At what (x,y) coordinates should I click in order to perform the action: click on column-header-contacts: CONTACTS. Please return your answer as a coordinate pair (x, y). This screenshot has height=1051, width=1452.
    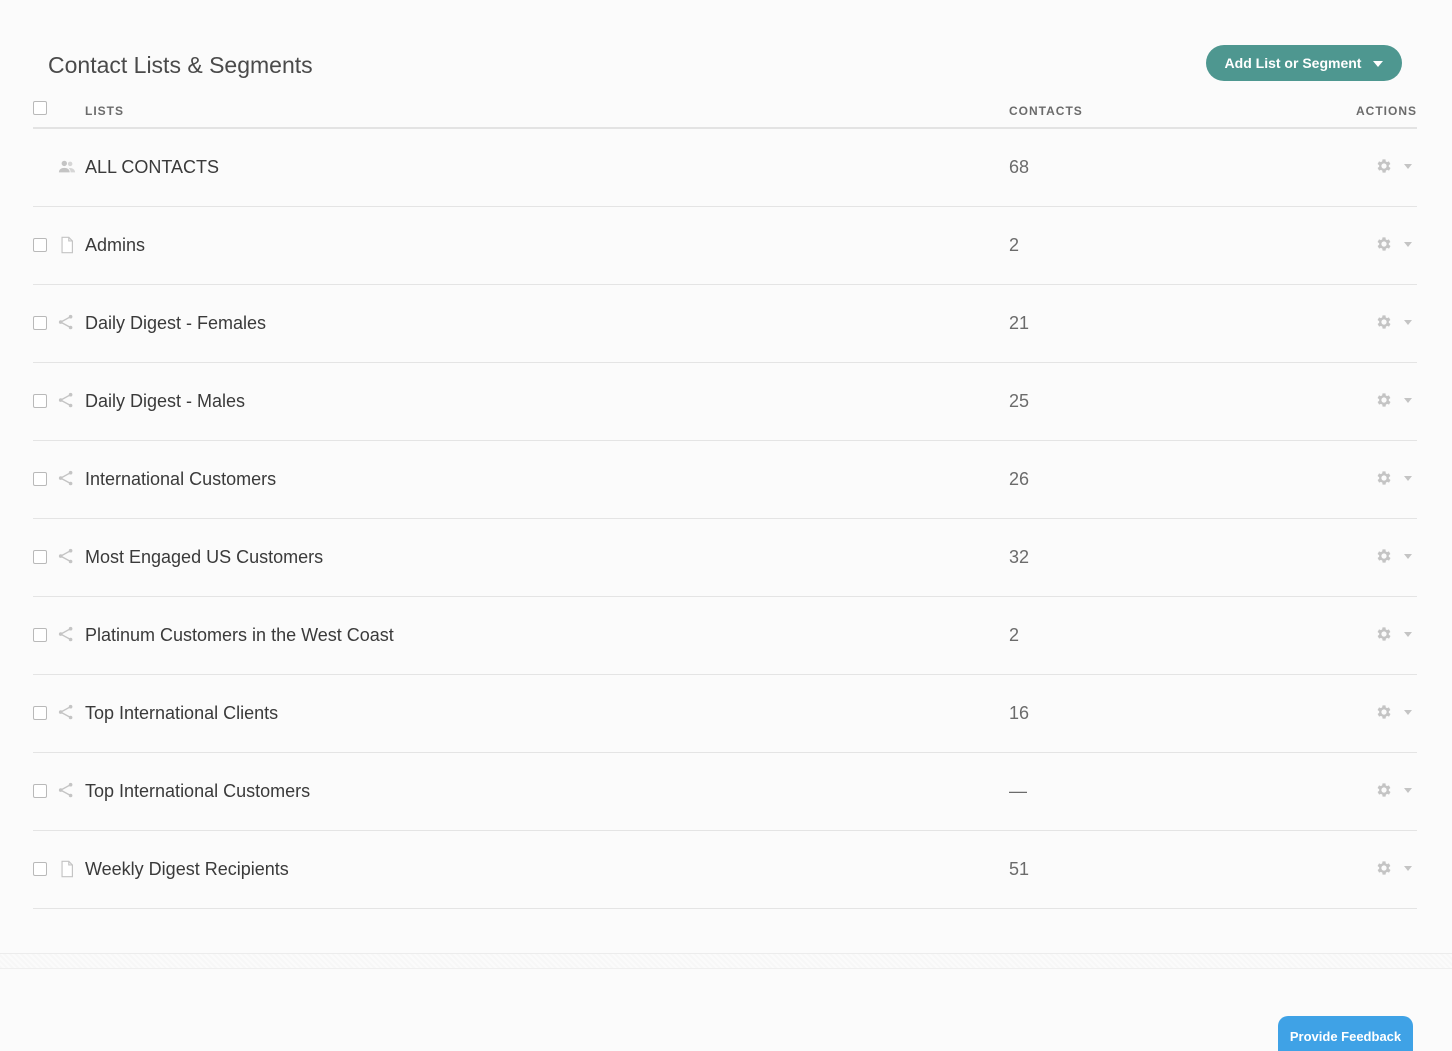
    Looking at the image, I should click on (1046, 111).